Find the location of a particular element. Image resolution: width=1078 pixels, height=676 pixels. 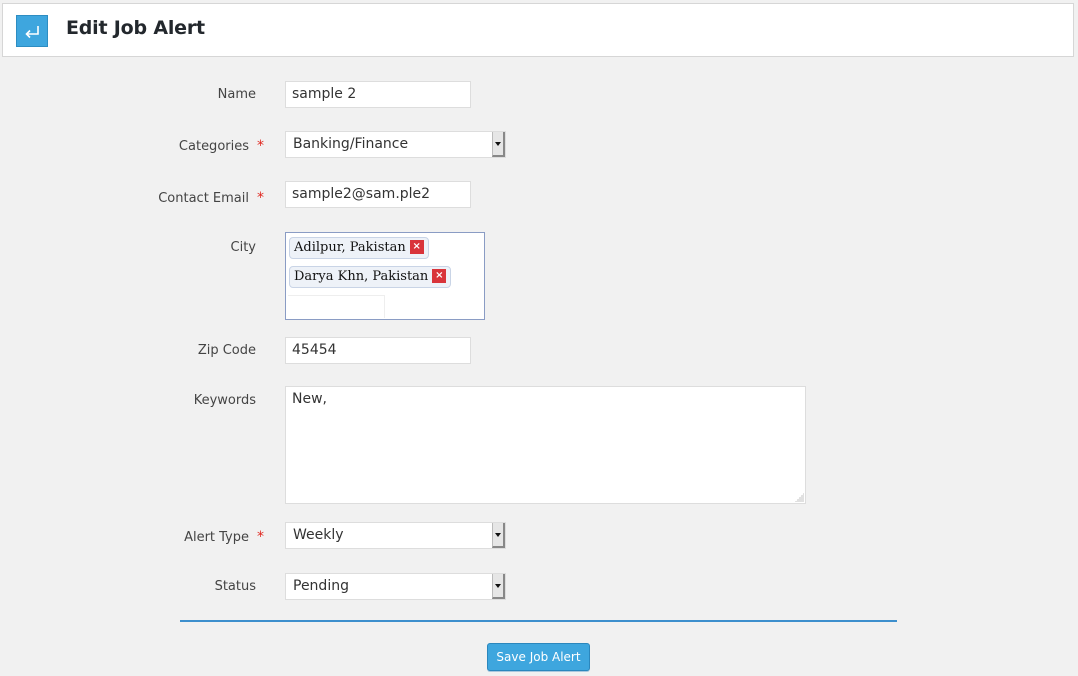

categories-select: Banking/Finance is located at coordinates (395, 144).